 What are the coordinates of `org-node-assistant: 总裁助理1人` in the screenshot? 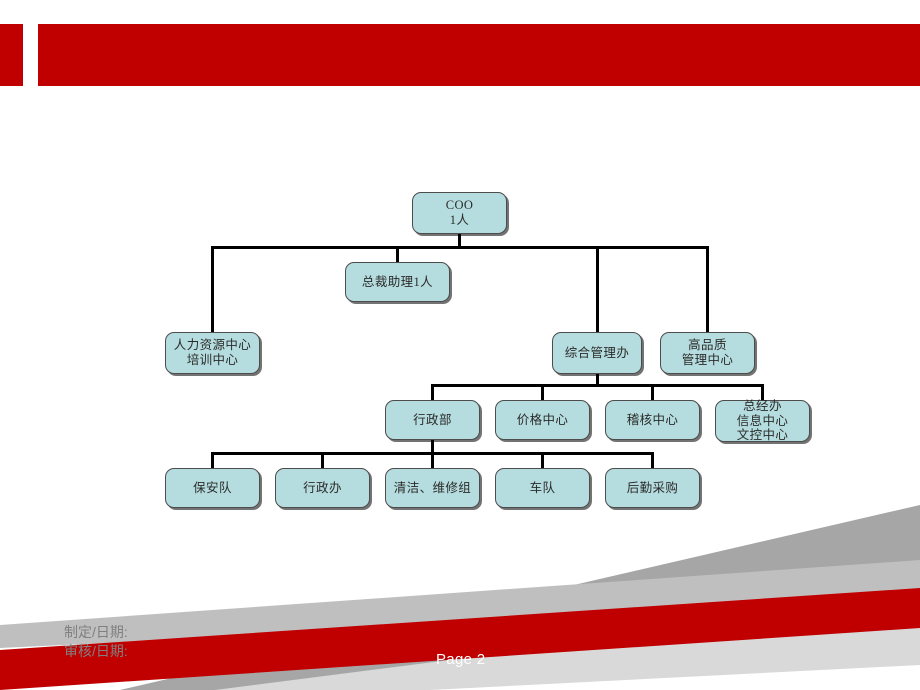 It's located at (397, 282).